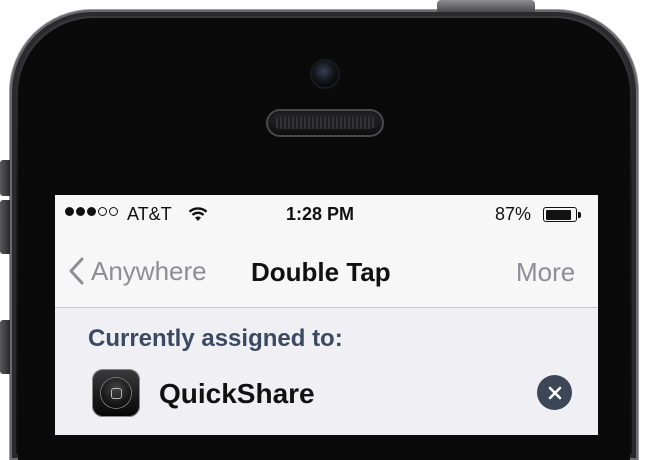 The image size is (645, 460). I want to click on battery-terminal, so click(579, 215).